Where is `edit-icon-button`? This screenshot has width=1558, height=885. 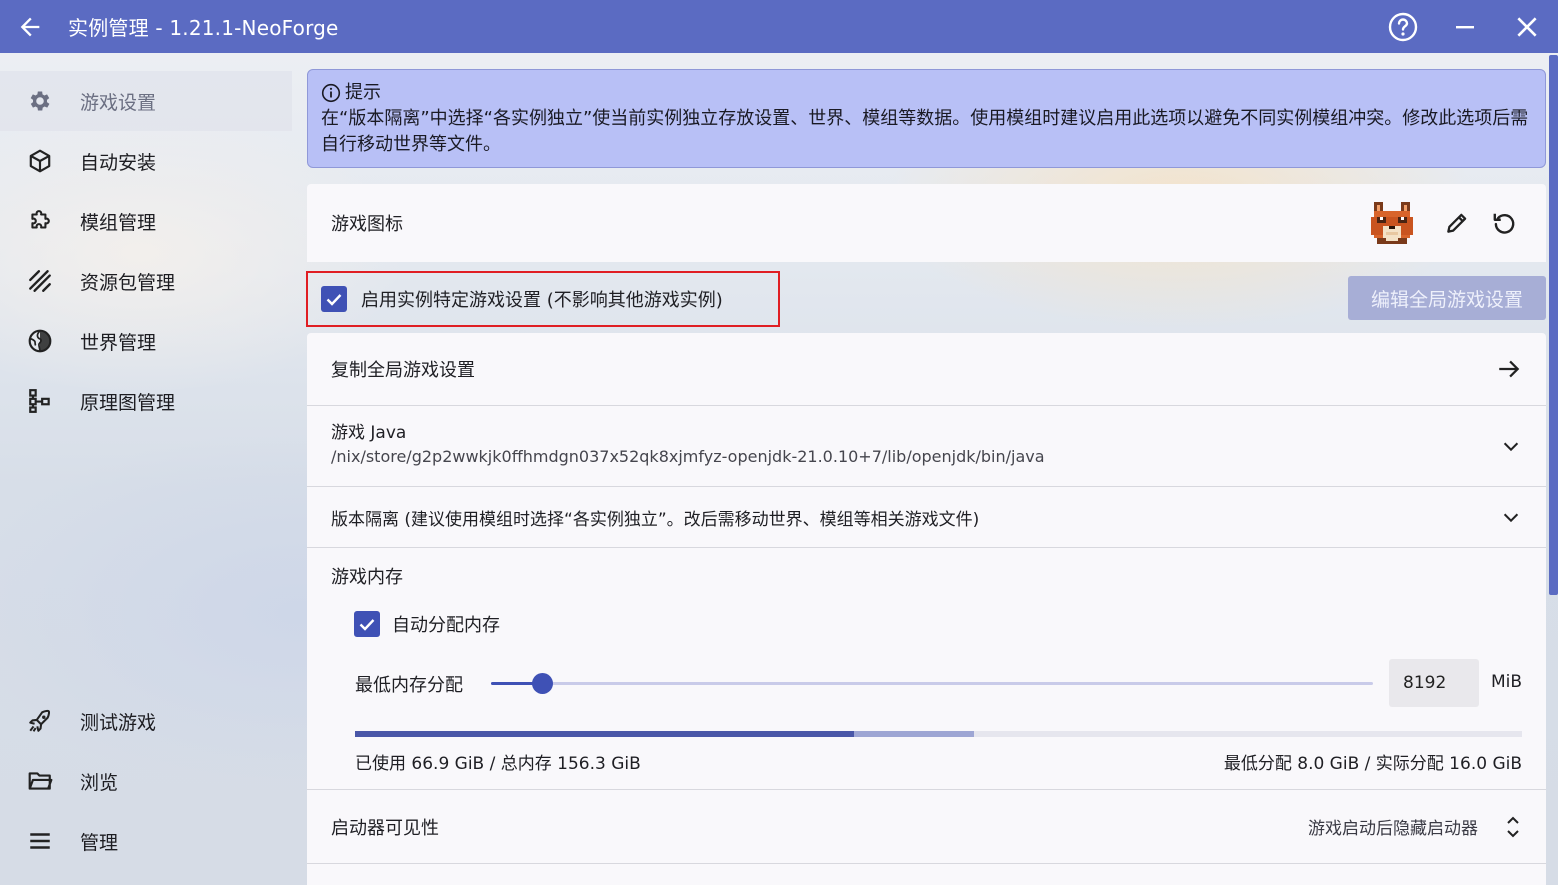
edit-icon-button is located at coordinates (1457, 223).